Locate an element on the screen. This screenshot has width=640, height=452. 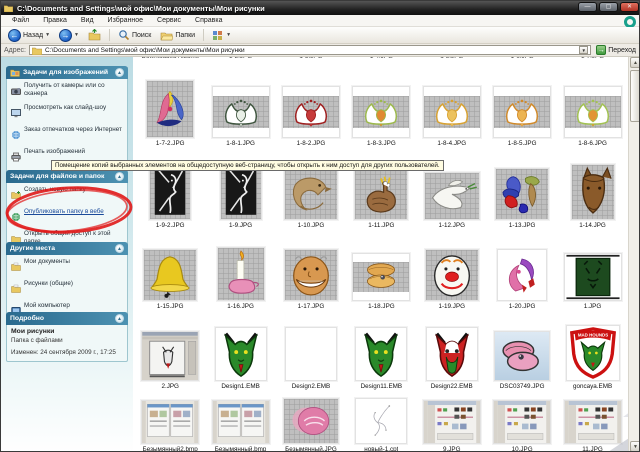
file-label: 1-17.JPG is located at coordinates (311, 306).